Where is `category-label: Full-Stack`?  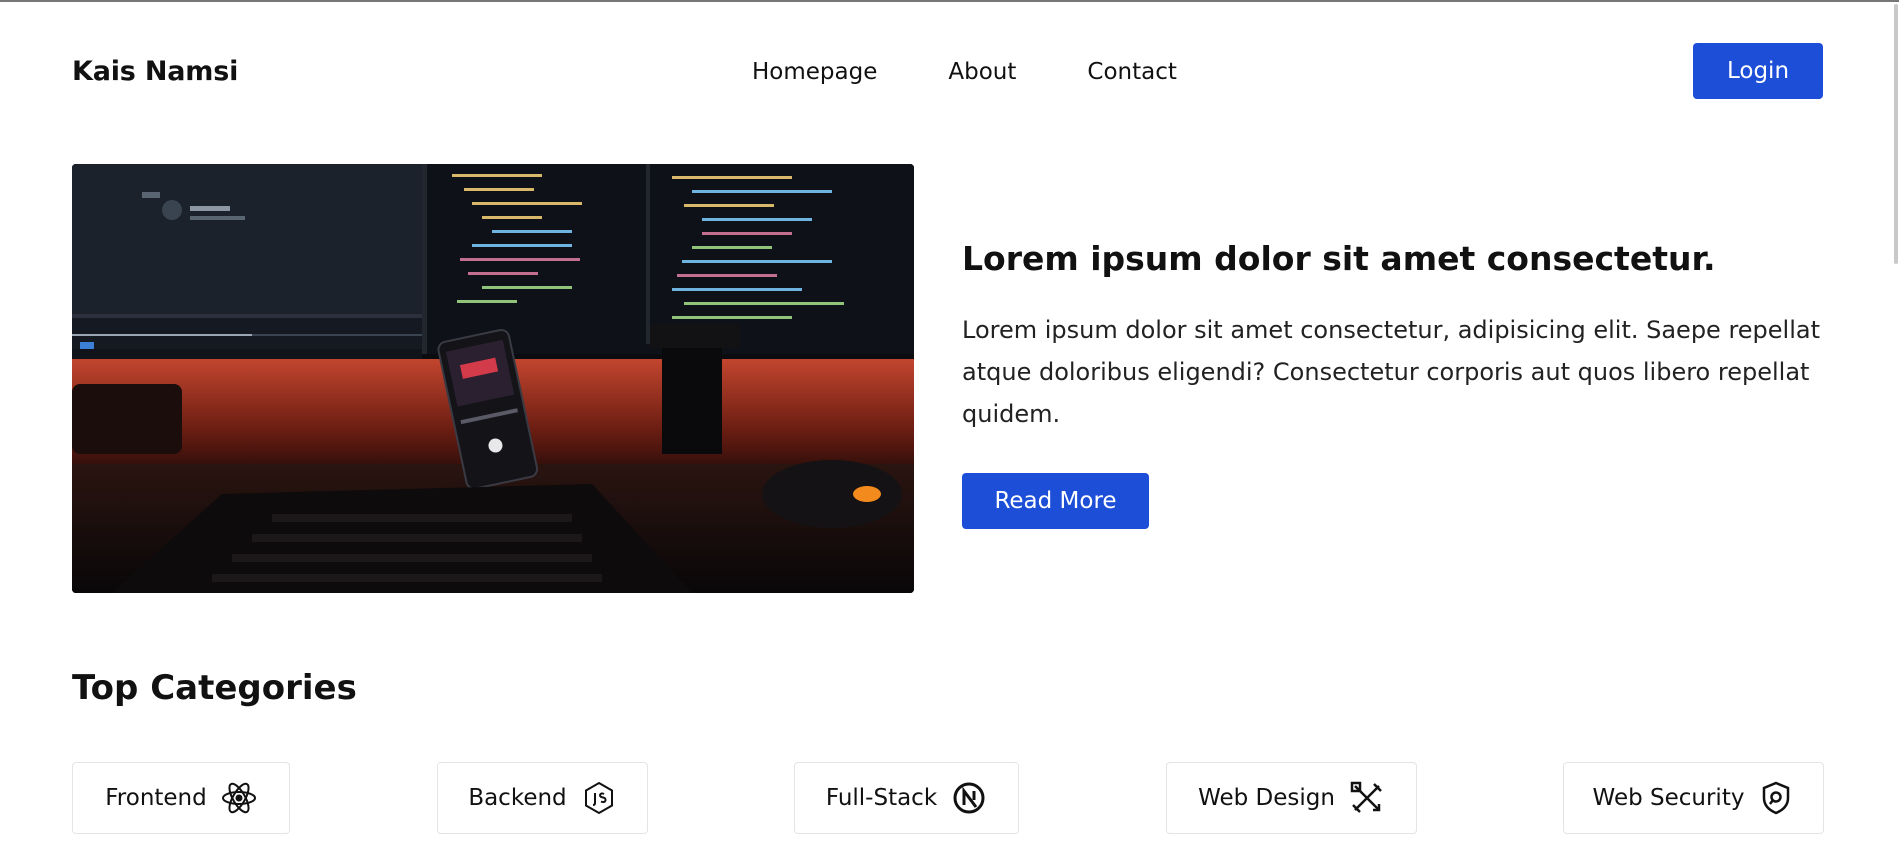 category-label: Full-Stack is located at coordinates (881, 798).